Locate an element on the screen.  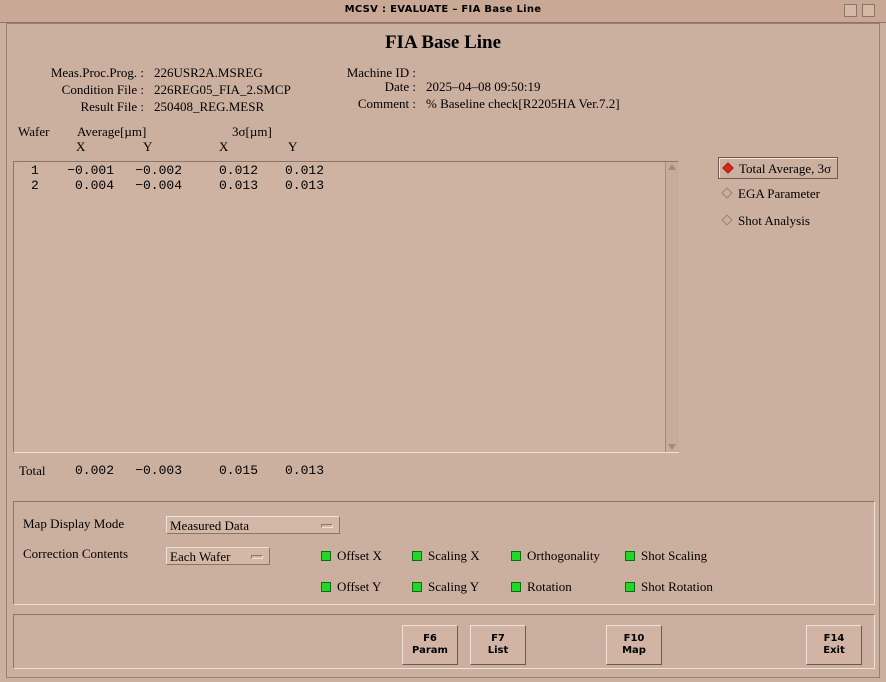
check-offset-x: Offset X is located at coordinates (351, 556).